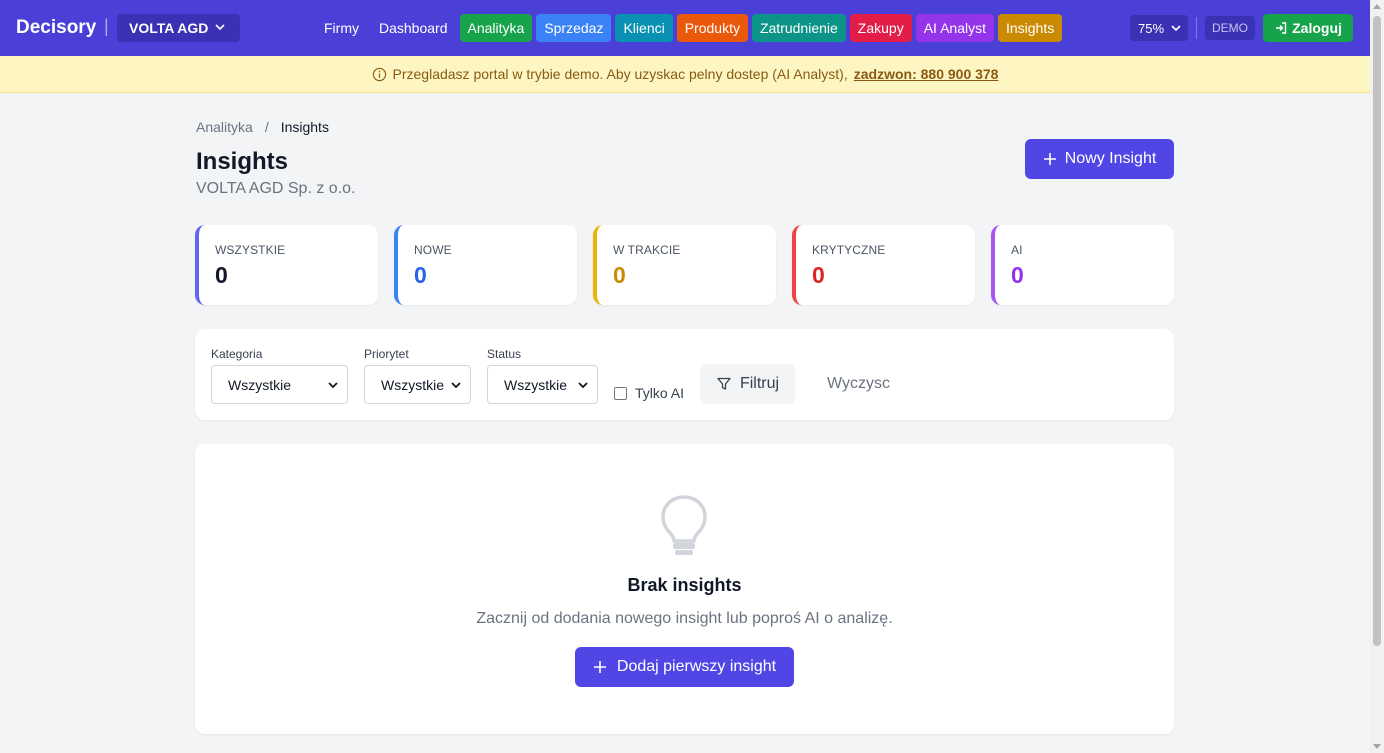 The image size is (1384, 753). What do you see at coordinates (574, 28) in the screenshot?
I see `nav-item-sprzedaz: Sprzedaz` at bounding box center [574, 28].